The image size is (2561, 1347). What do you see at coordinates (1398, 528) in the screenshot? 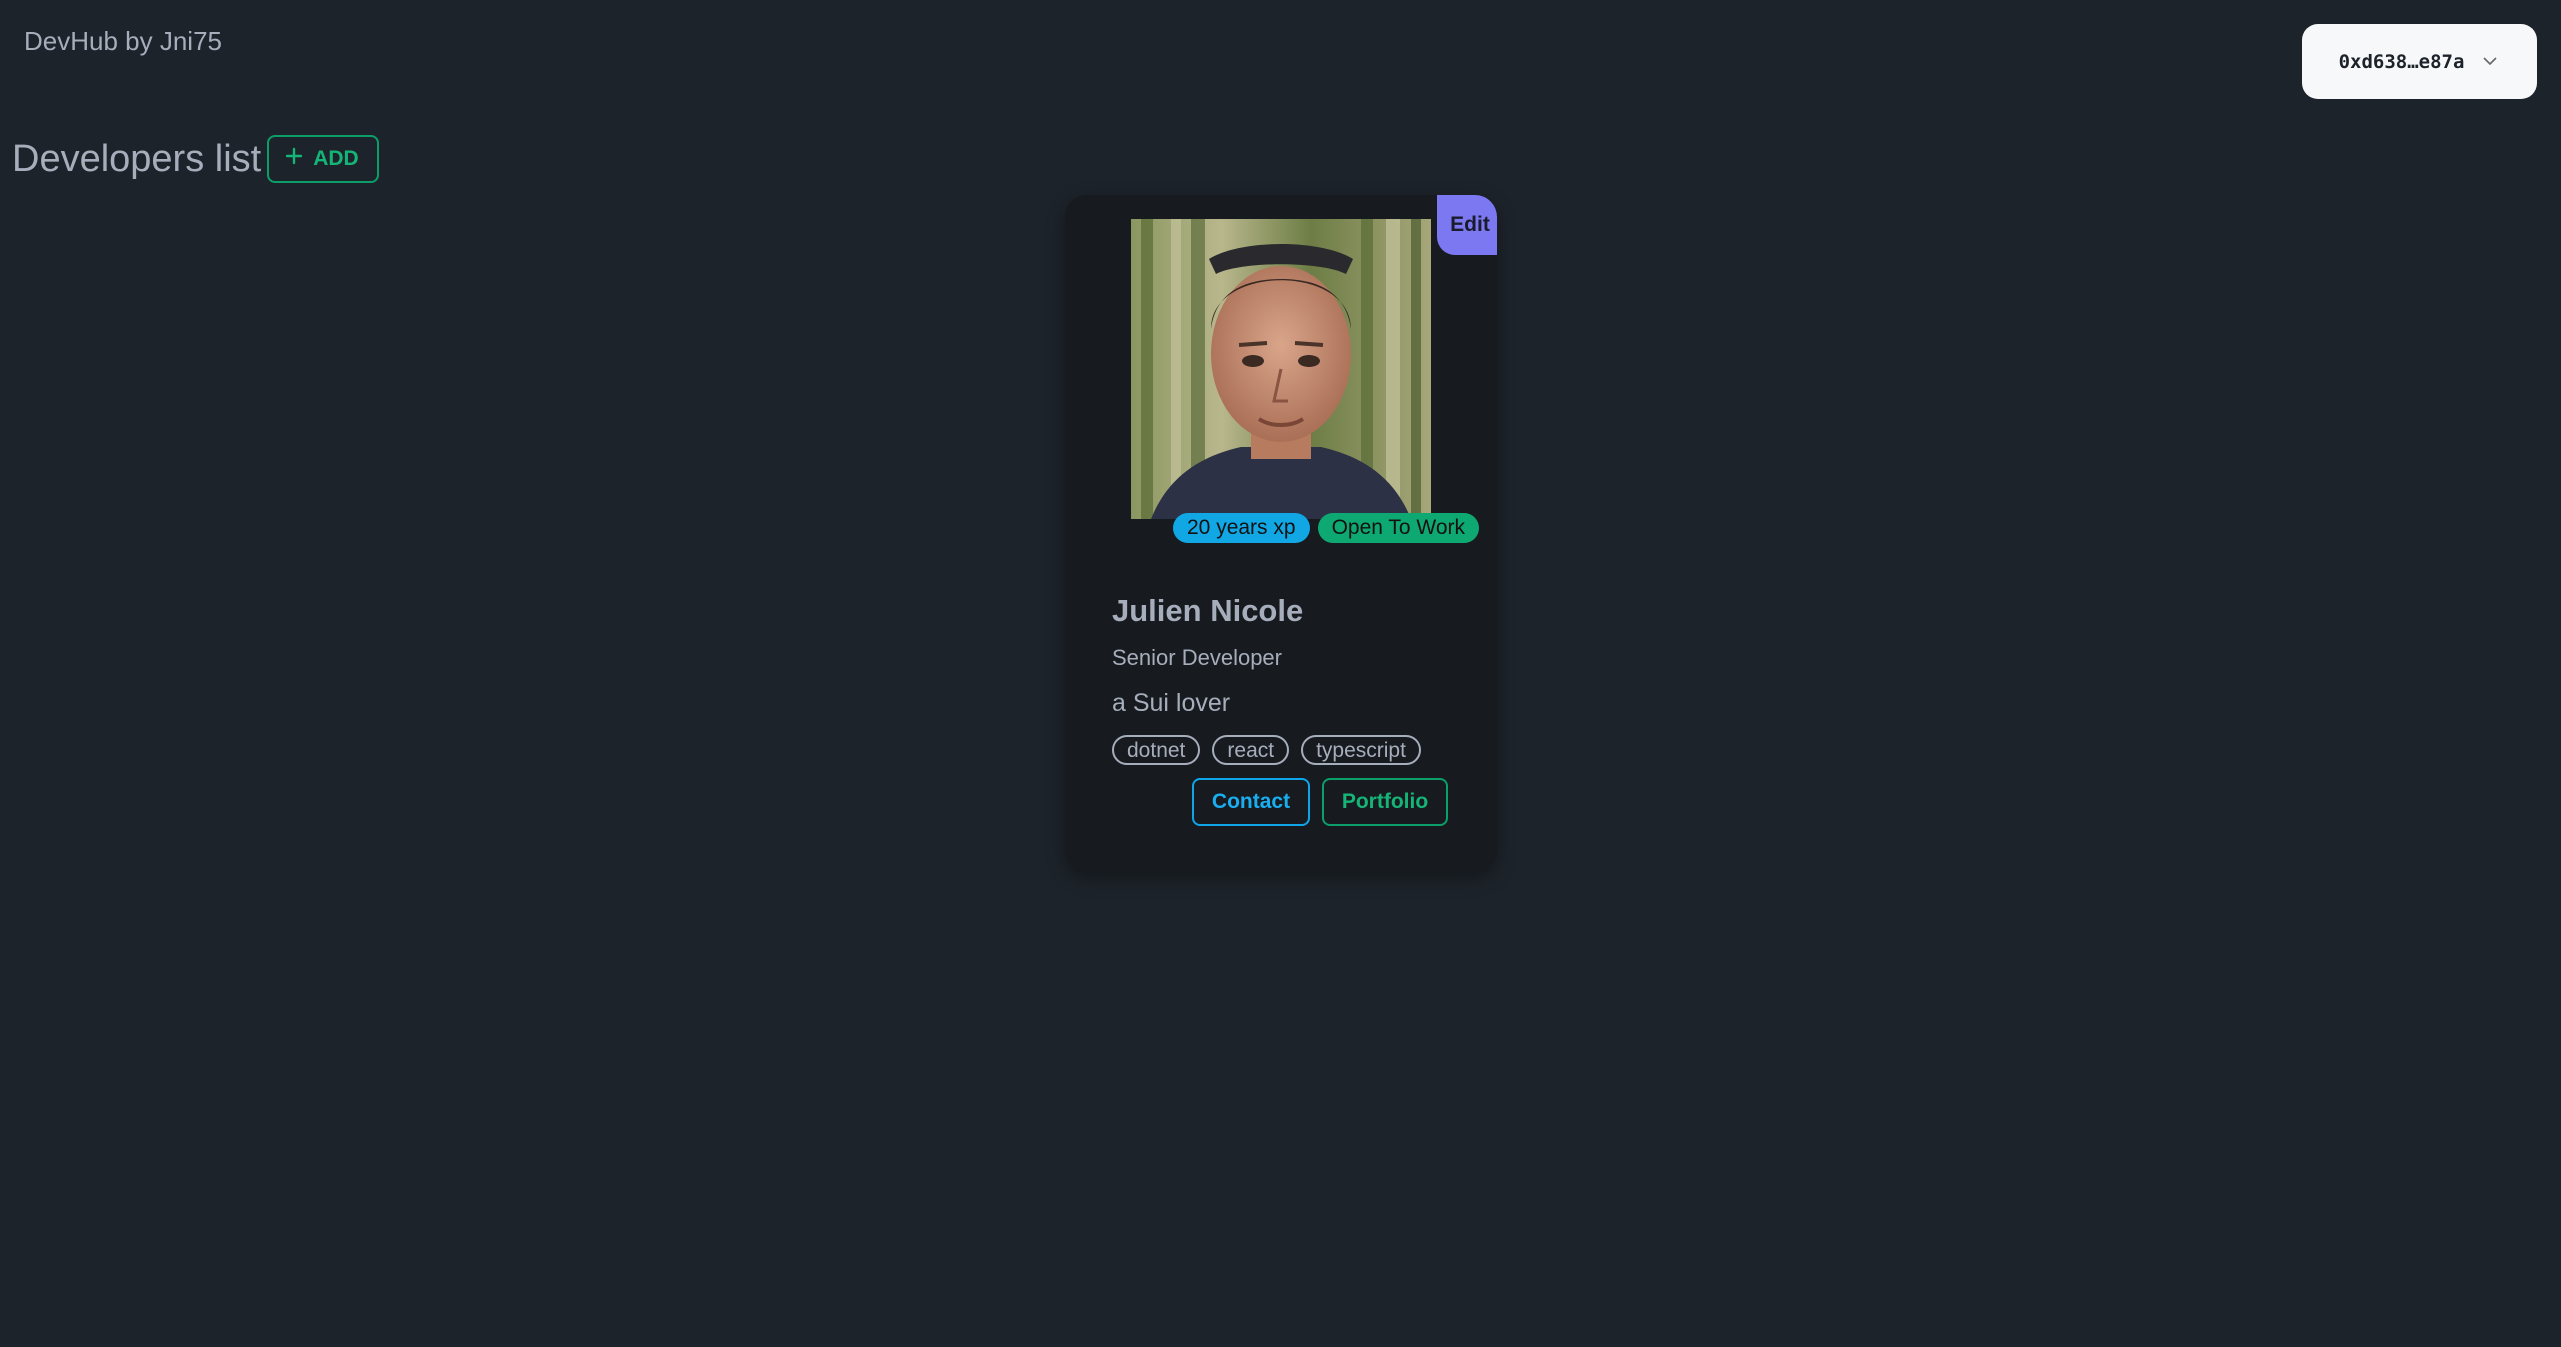
I see `status-badge: Open To Work` at bounding box center [1398, 528].